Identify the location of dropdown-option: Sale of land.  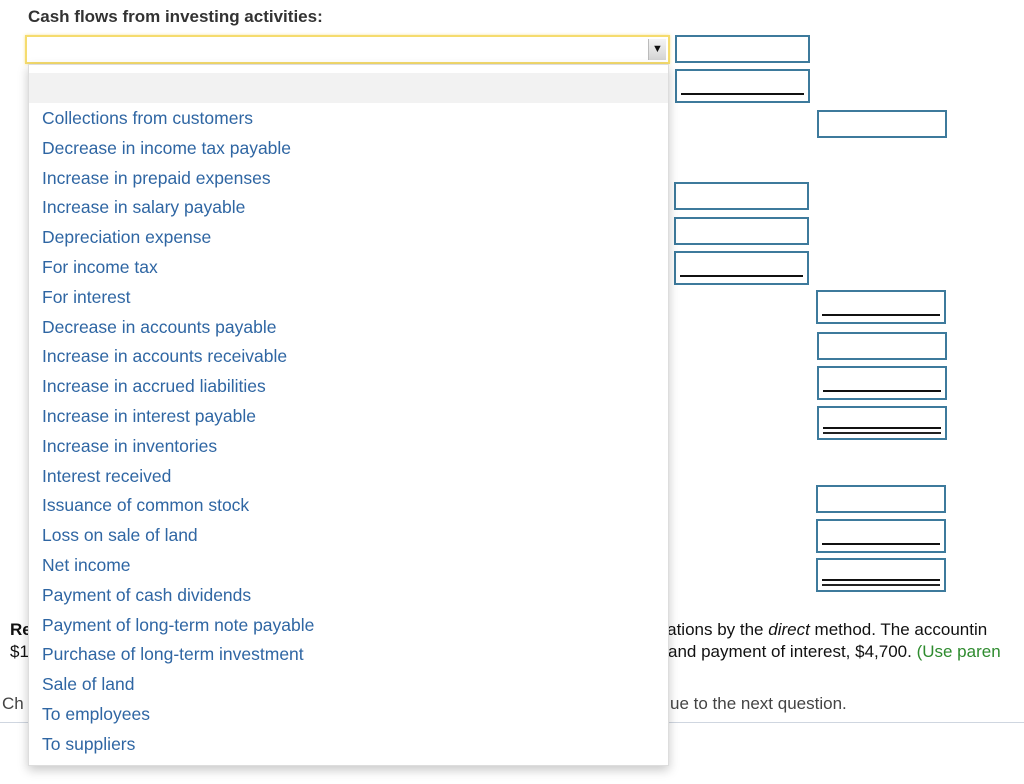
(348, 684).